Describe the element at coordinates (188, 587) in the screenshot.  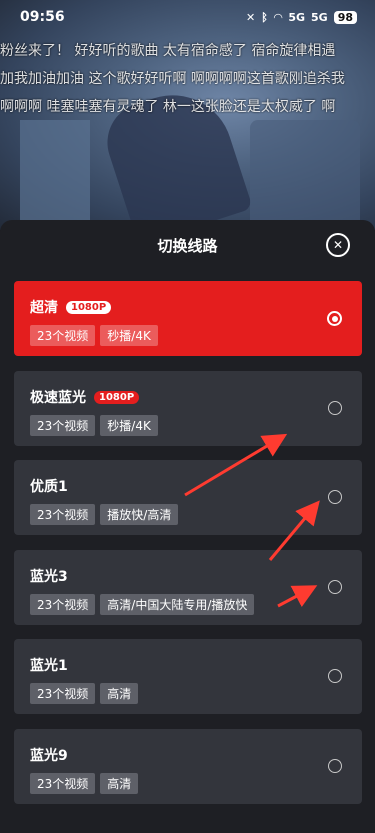
I see `route-option-languang3: 蓝光3 23个视频 高清/中国大陆专用/播放快` at that location.